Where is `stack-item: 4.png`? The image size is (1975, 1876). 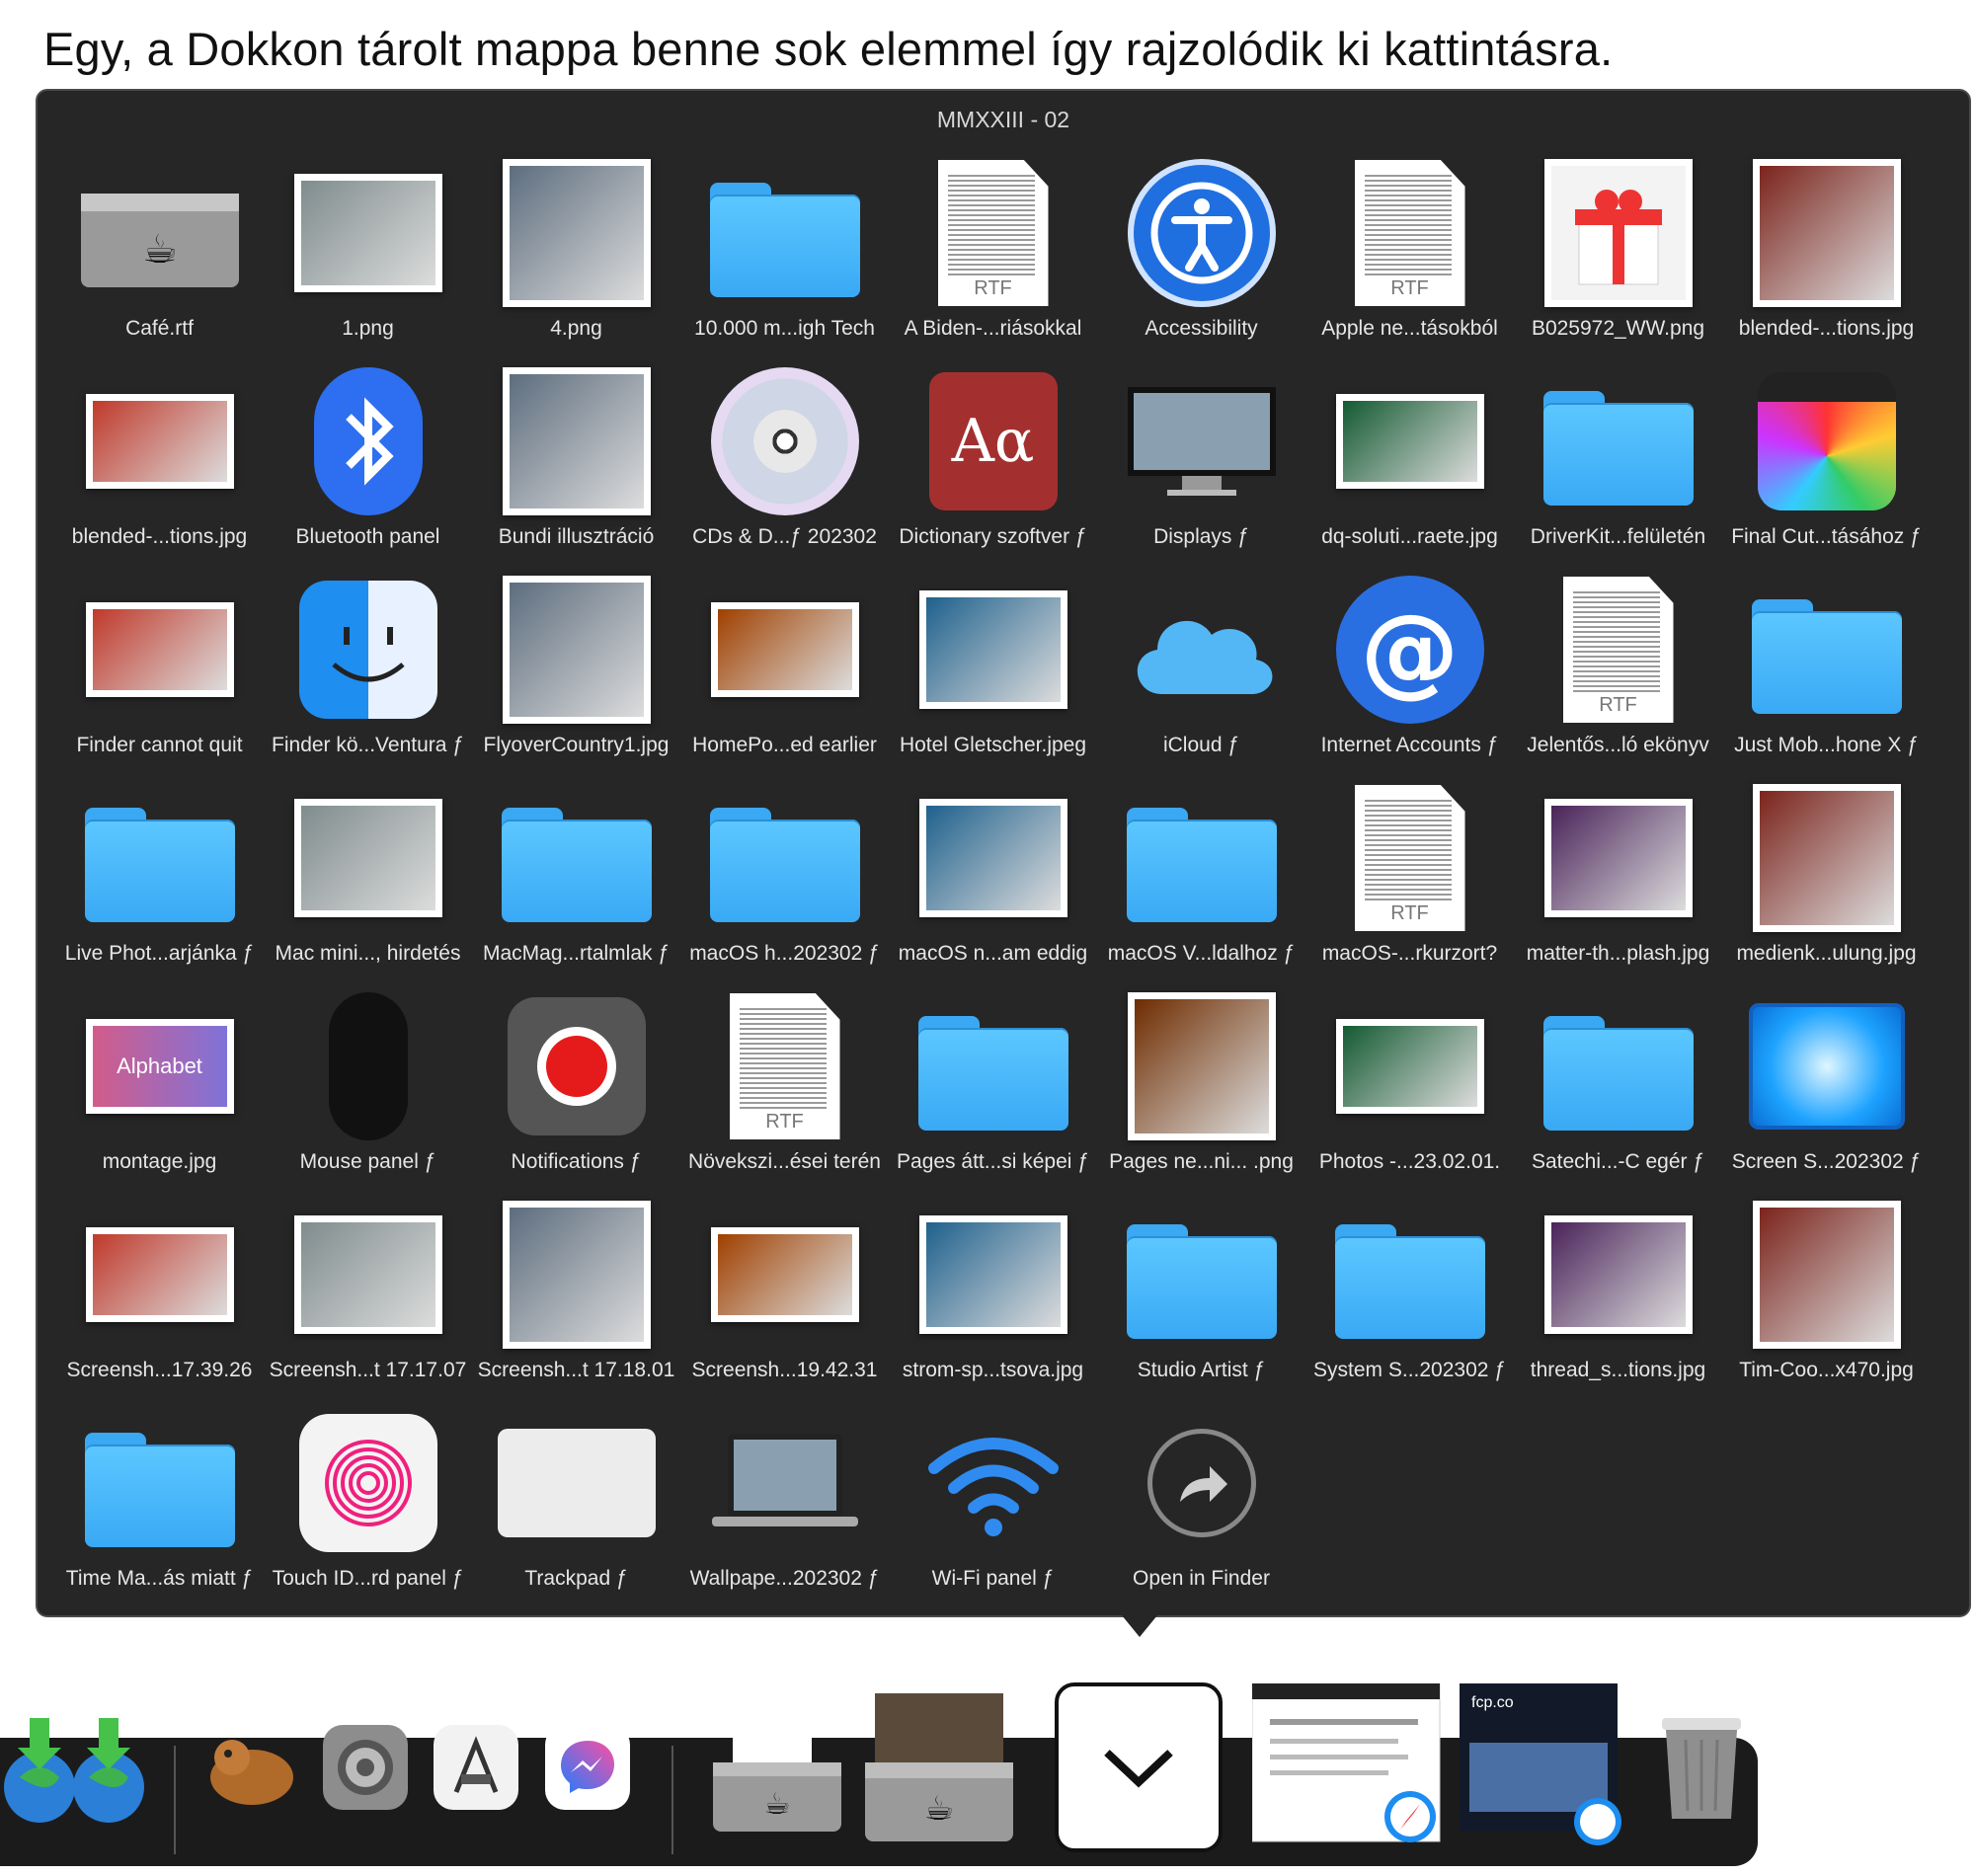 stack-item: 4.png is located at coordinates (576, 252).